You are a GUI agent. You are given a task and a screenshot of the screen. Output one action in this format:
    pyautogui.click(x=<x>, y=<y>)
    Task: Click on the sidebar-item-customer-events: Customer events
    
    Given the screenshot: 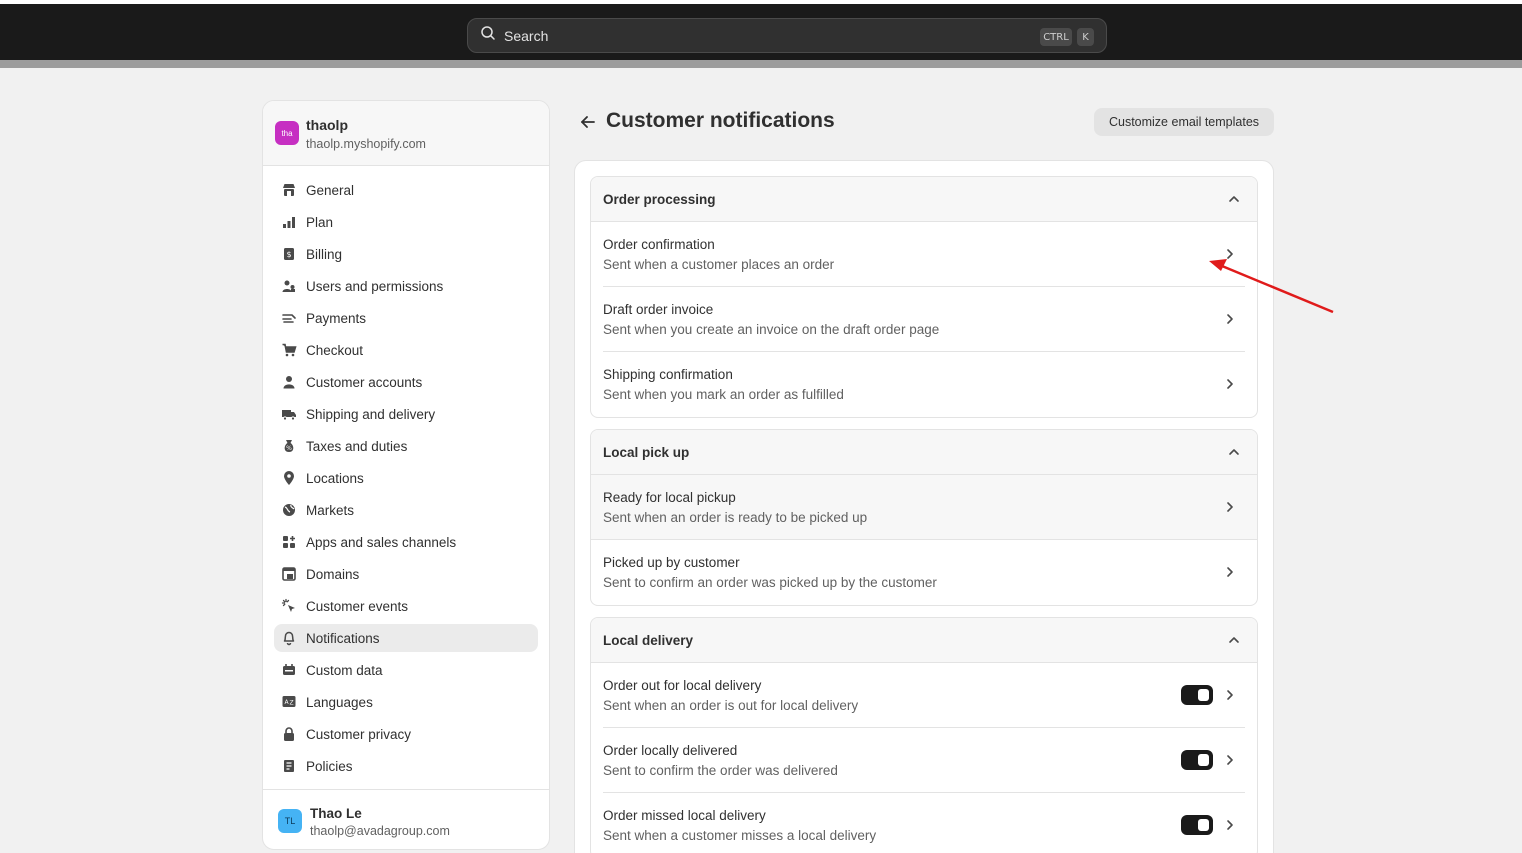 What is the action you would take?
    pyautogui.click(x=406, y=606)
    